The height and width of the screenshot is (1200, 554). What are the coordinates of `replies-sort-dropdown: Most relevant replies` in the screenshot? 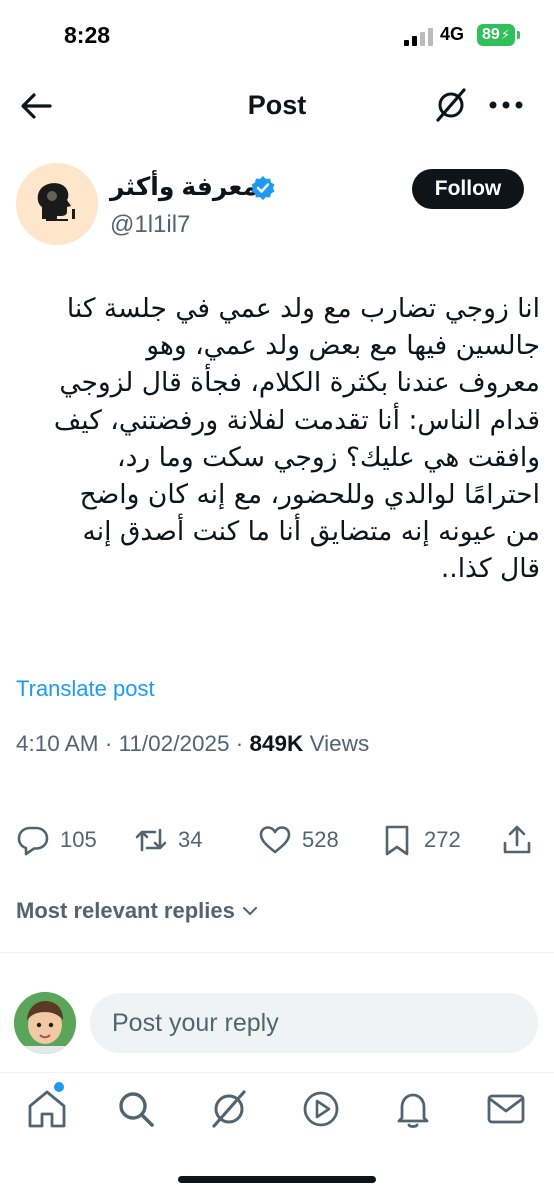 It's located at (137, 911).